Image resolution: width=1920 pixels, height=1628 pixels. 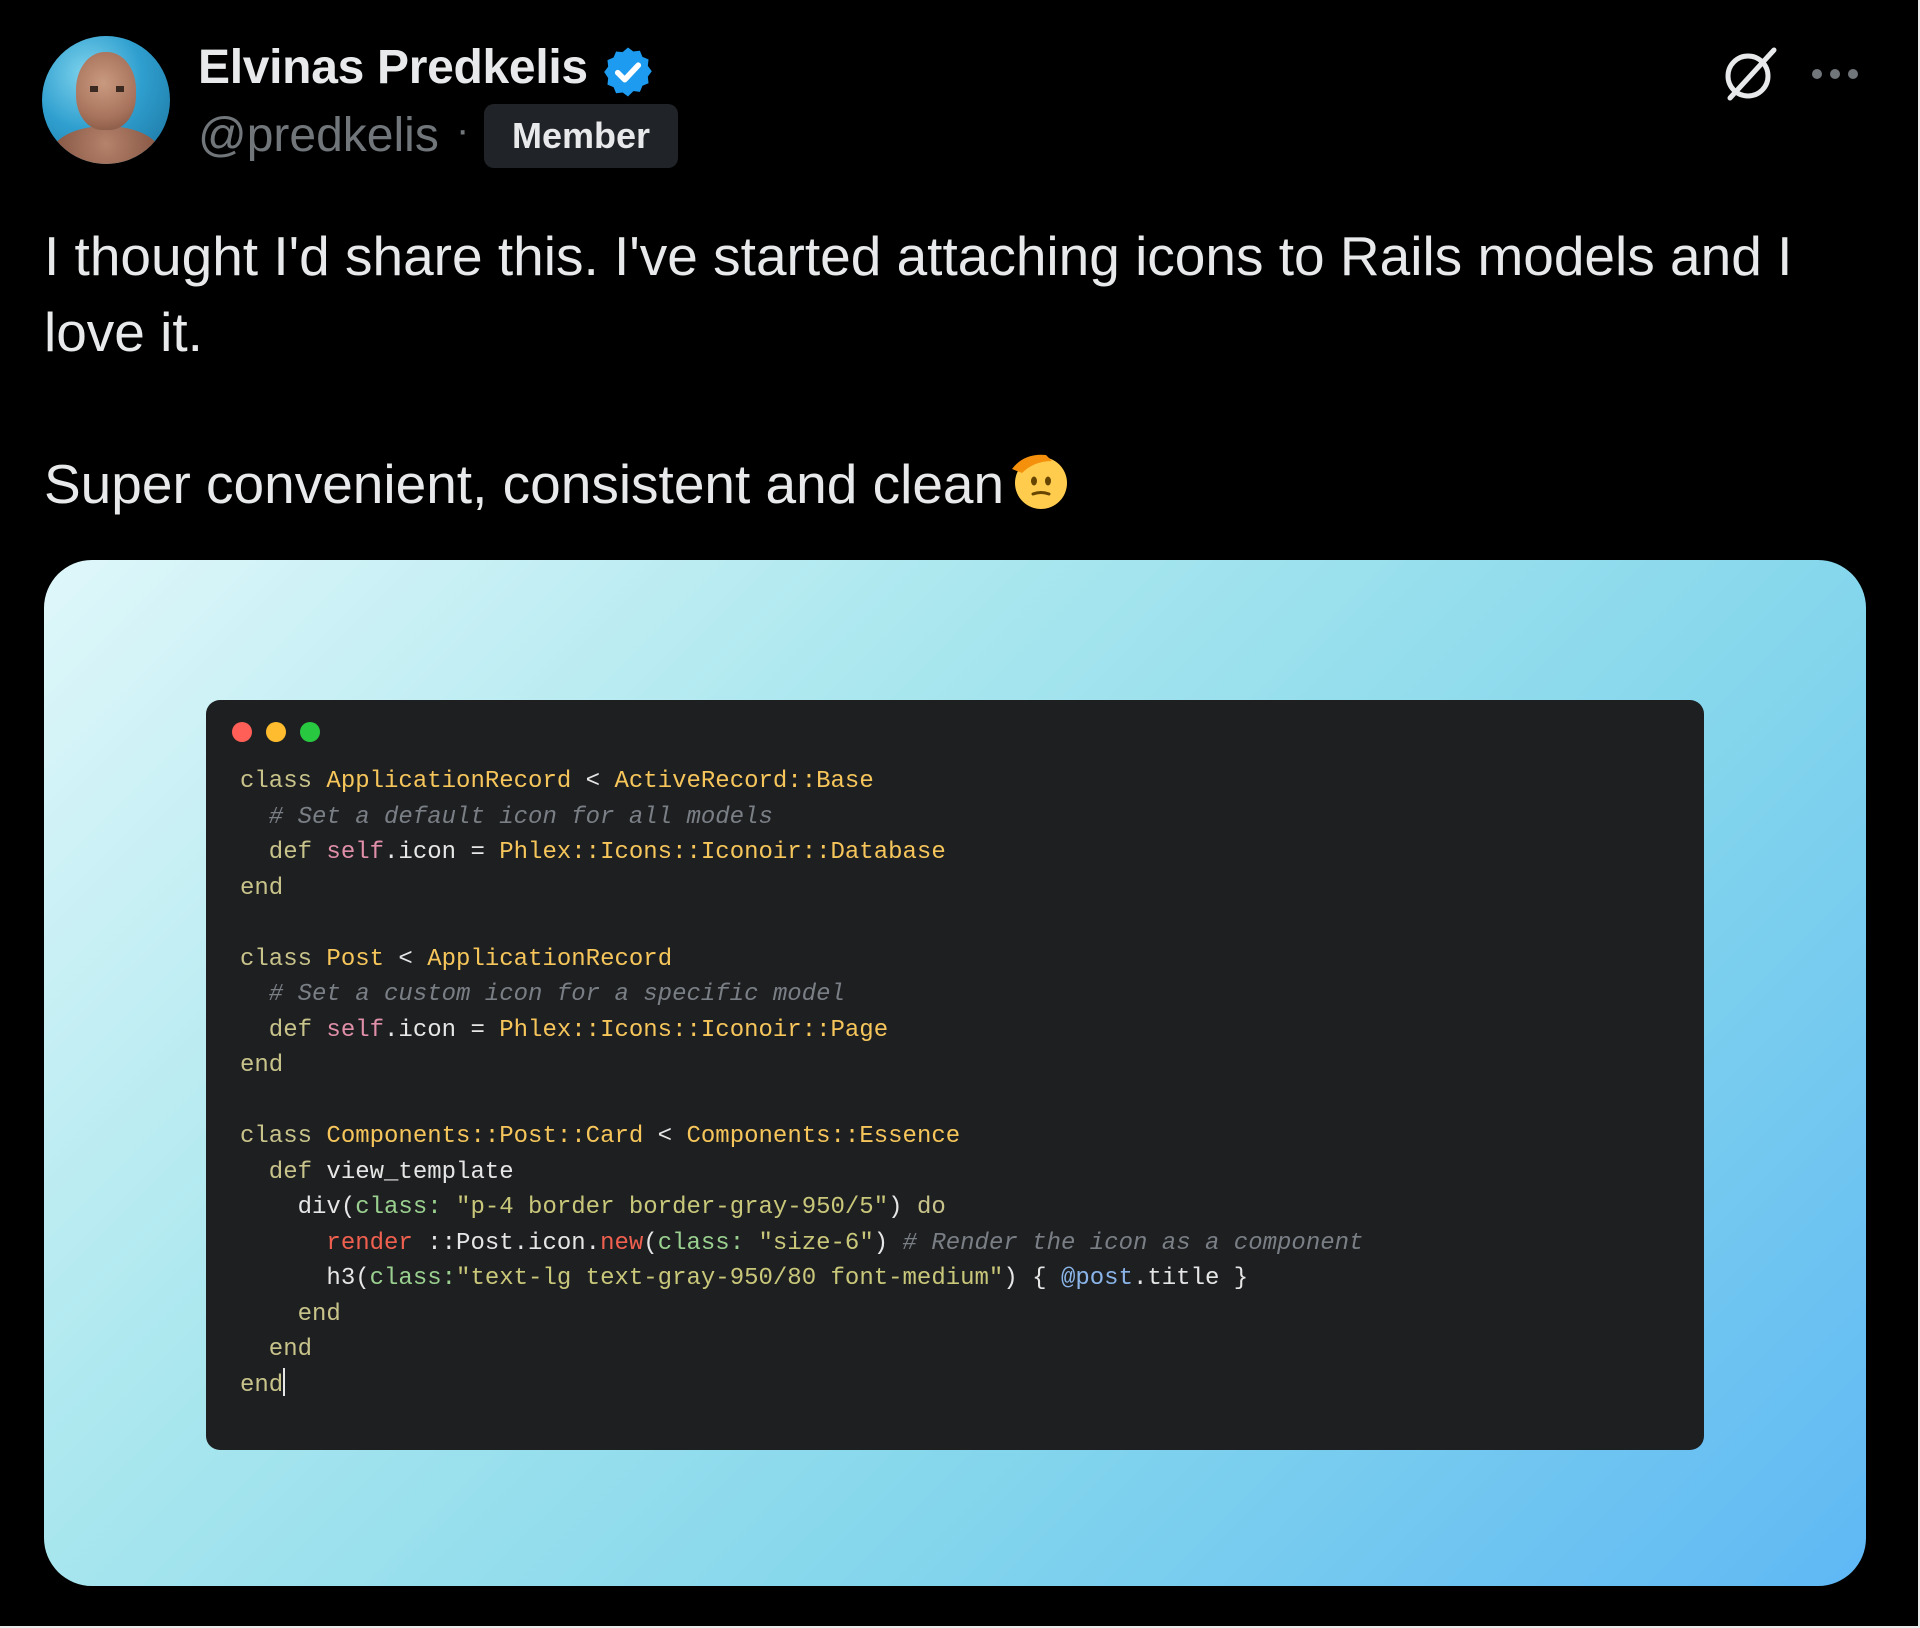 I want to click on saluting-face-emoji-icon, so click(x=1040, y=481).